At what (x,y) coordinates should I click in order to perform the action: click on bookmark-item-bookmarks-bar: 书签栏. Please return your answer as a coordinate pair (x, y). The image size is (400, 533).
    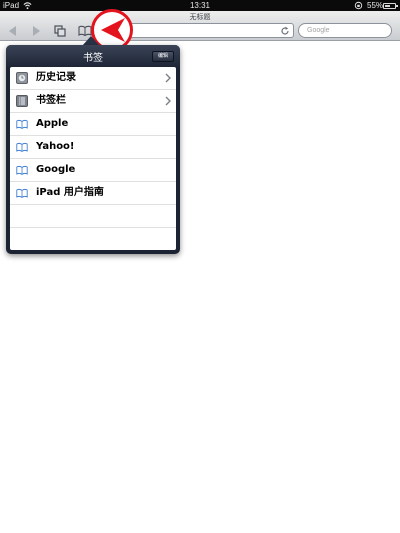
    Looking at the image, I should click on (93, 101).